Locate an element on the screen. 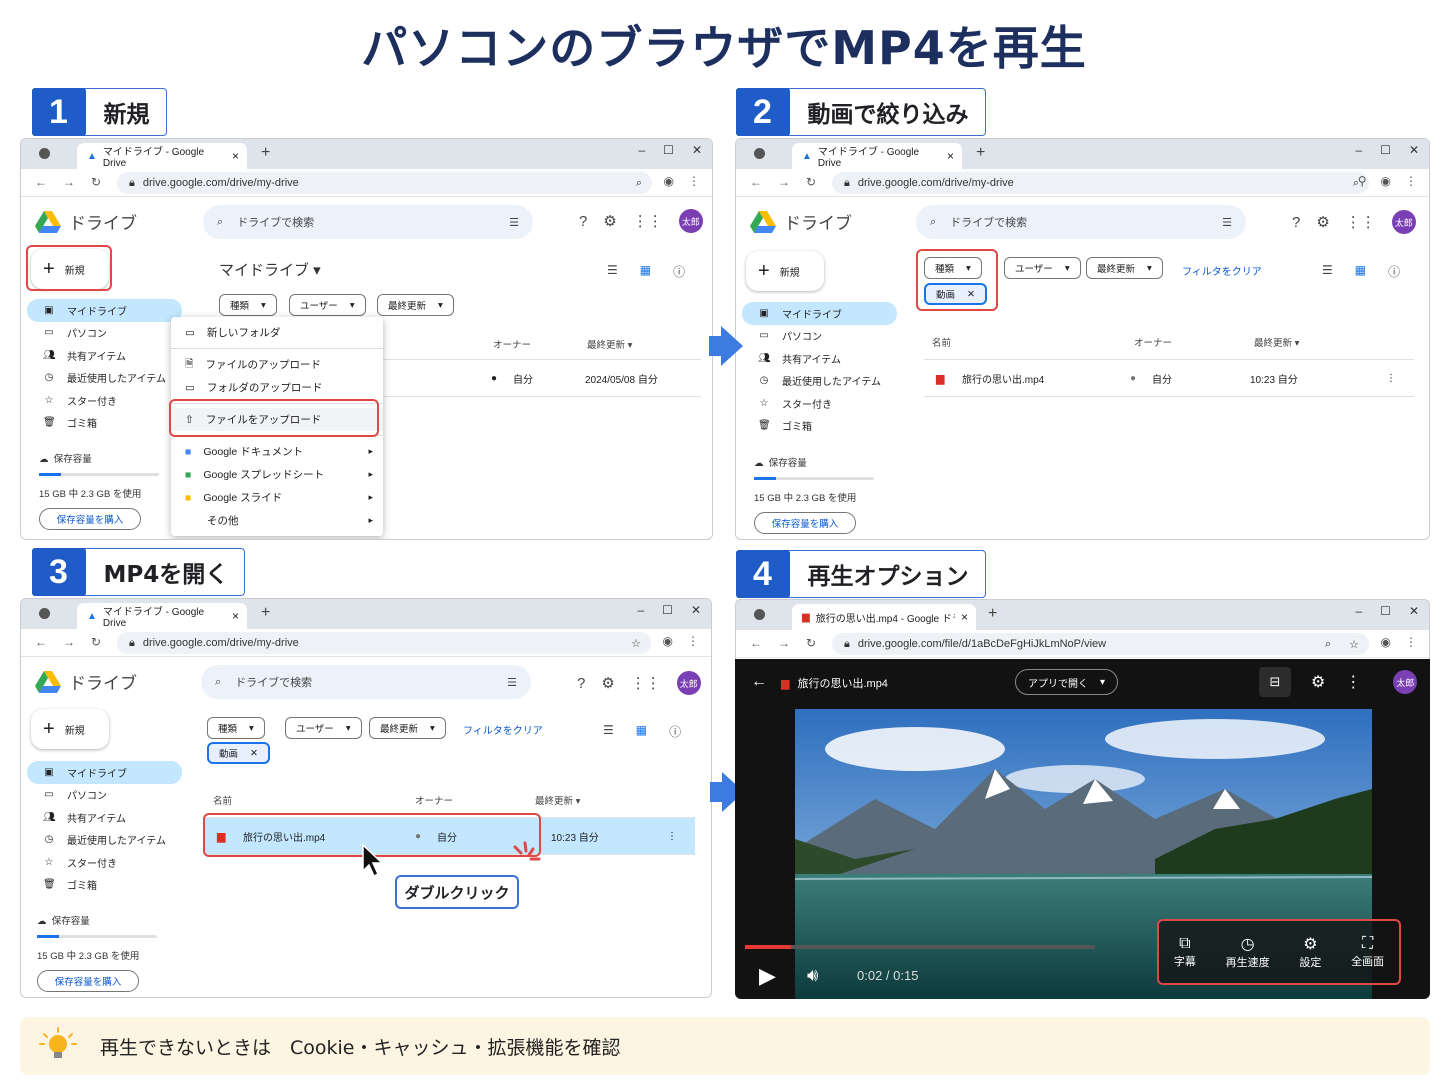  table-row: ▆ 旅行の思い出.mp4 ● 自分 10:23 自分 ⋮ is located at coordinates (1169, 378).